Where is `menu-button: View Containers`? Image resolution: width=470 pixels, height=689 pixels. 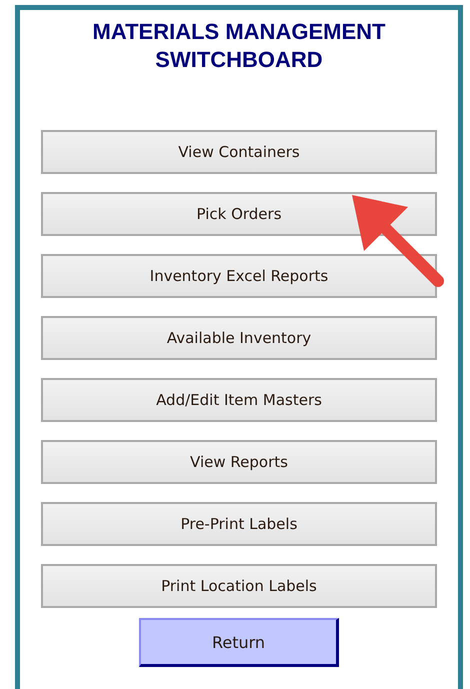
menu-button: View Containers is located at coordinates (239, 152).